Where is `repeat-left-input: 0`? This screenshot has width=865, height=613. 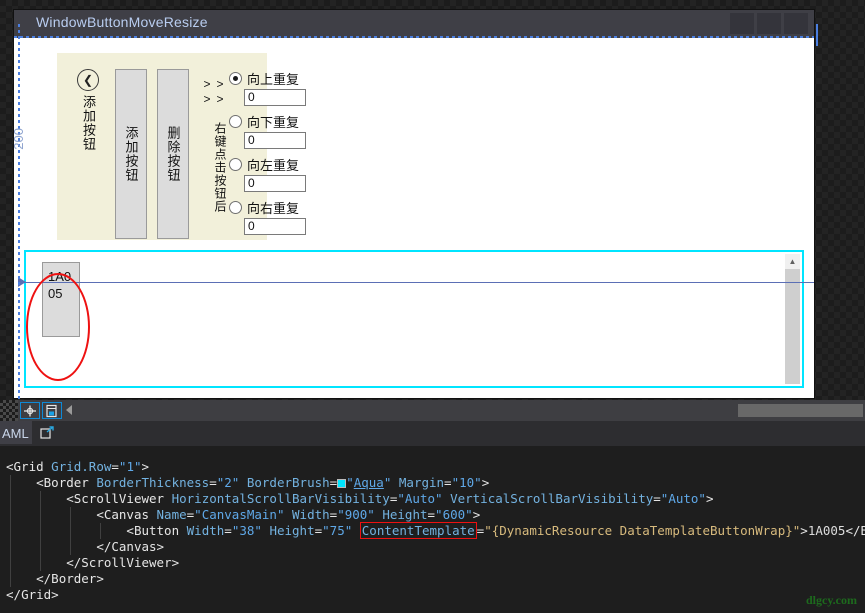 repeat-left-input: 0 is located at coordinates (275, 183).